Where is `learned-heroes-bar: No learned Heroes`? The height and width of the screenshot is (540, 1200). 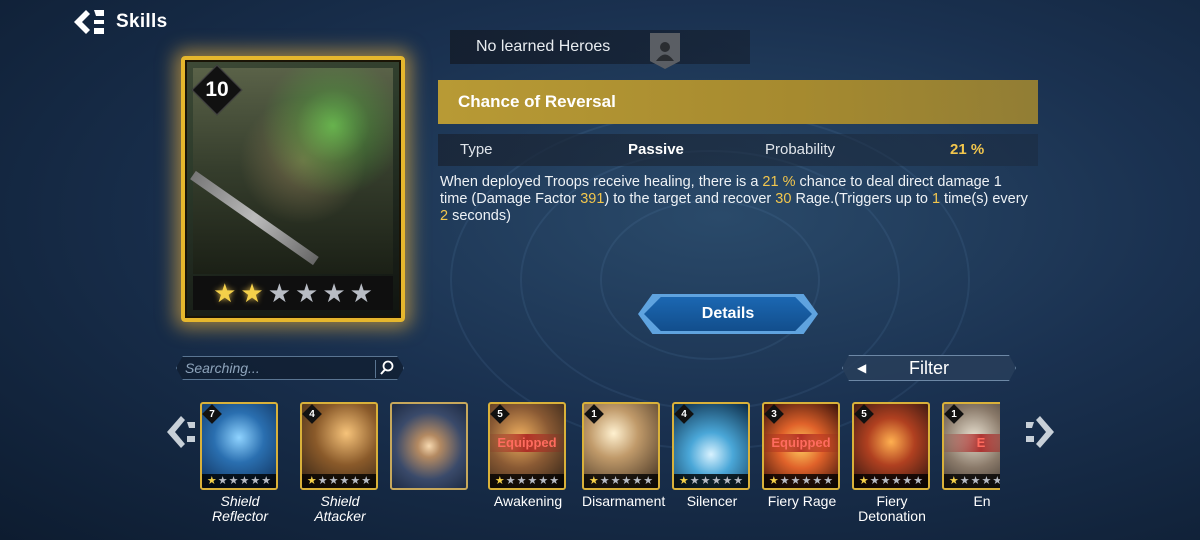
learned-heroes-bar: No learned Heroes is located at coordinates (600, 47).